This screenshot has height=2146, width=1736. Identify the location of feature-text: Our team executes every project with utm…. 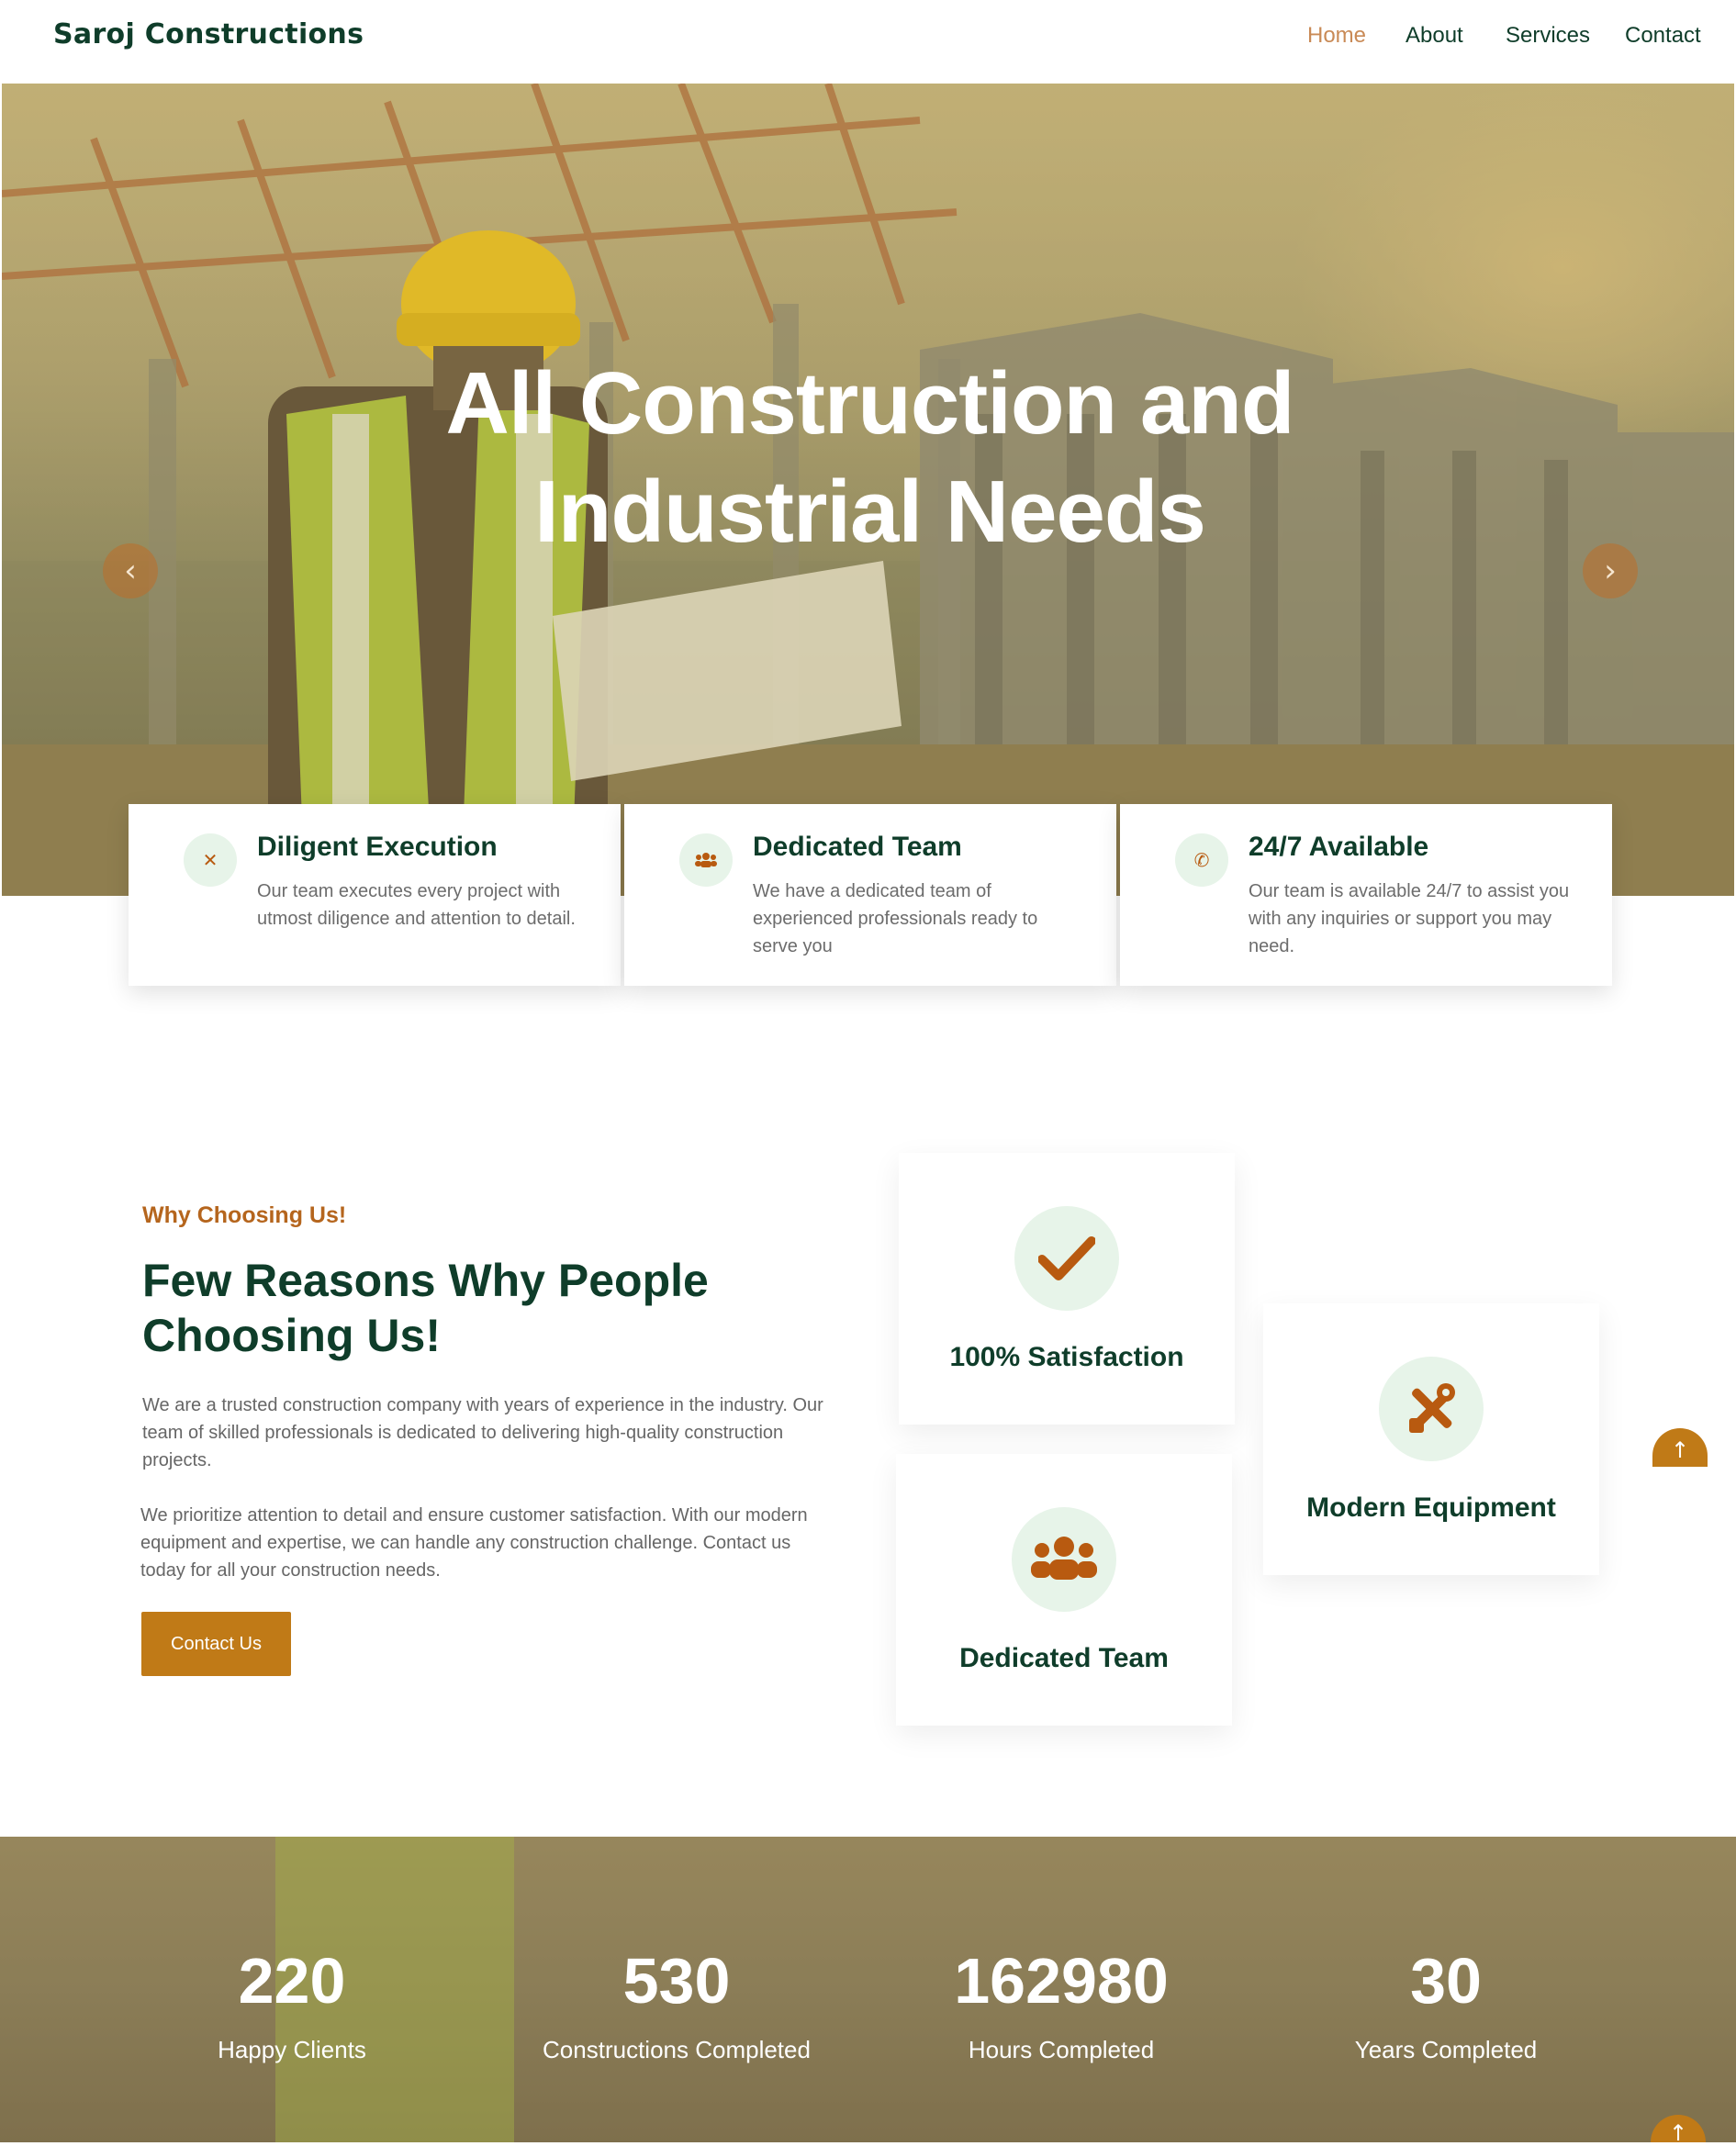
(416, 905).